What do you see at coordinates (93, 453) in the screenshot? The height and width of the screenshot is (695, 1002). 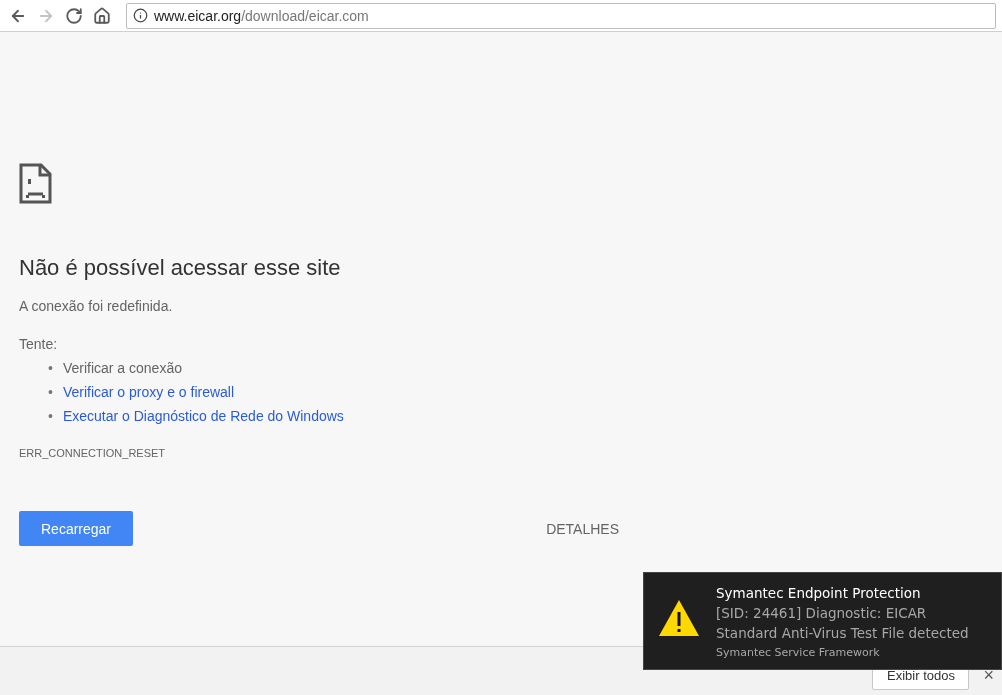 I see `error-code: ERR_CONNECTION_RESET` at bounding box center [93, 453].